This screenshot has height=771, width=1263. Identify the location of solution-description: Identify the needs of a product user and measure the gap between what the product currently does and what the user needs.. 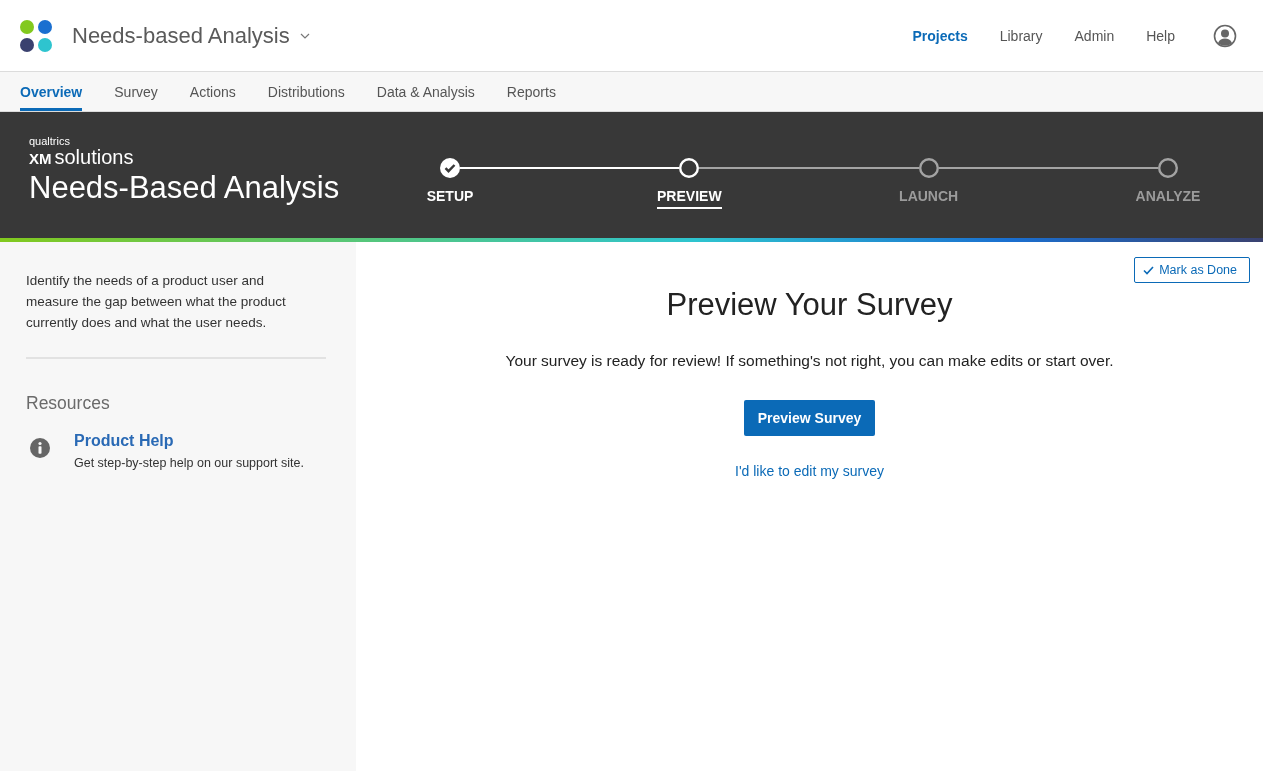
(156, 302).